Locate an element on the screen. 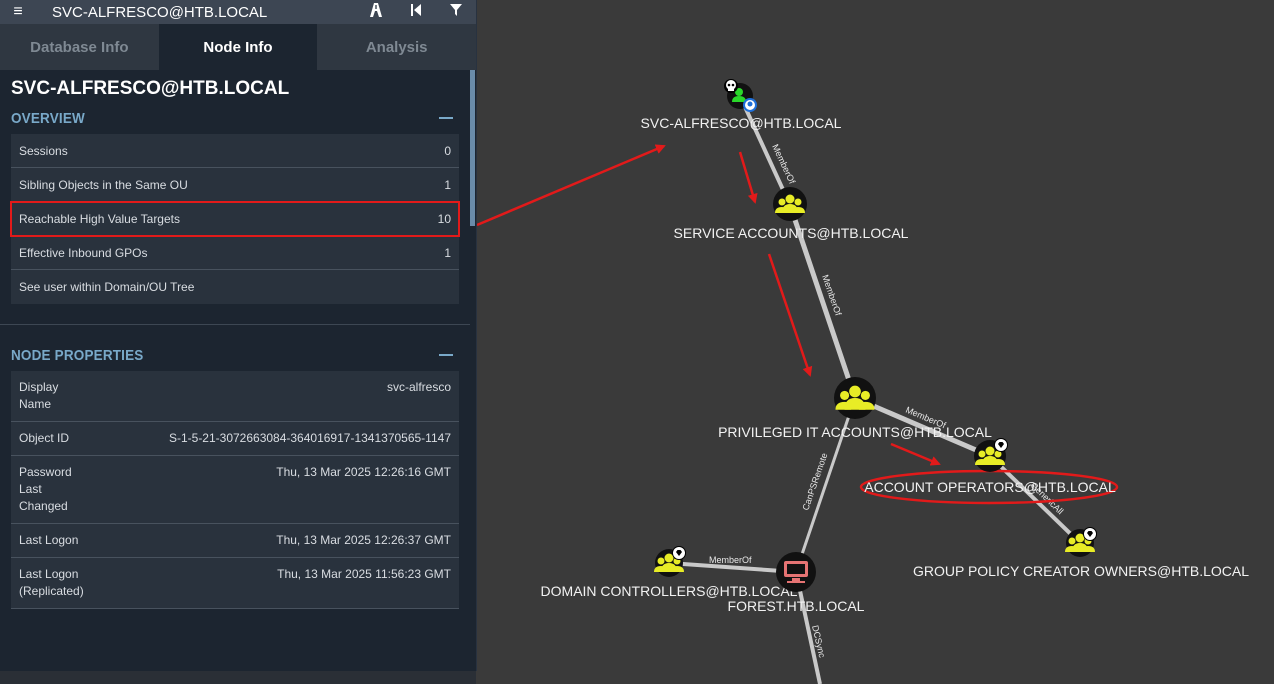 The width and height of the screenshot is (1274, 684). row-label: Display Name is located at coordinates (39, 395).